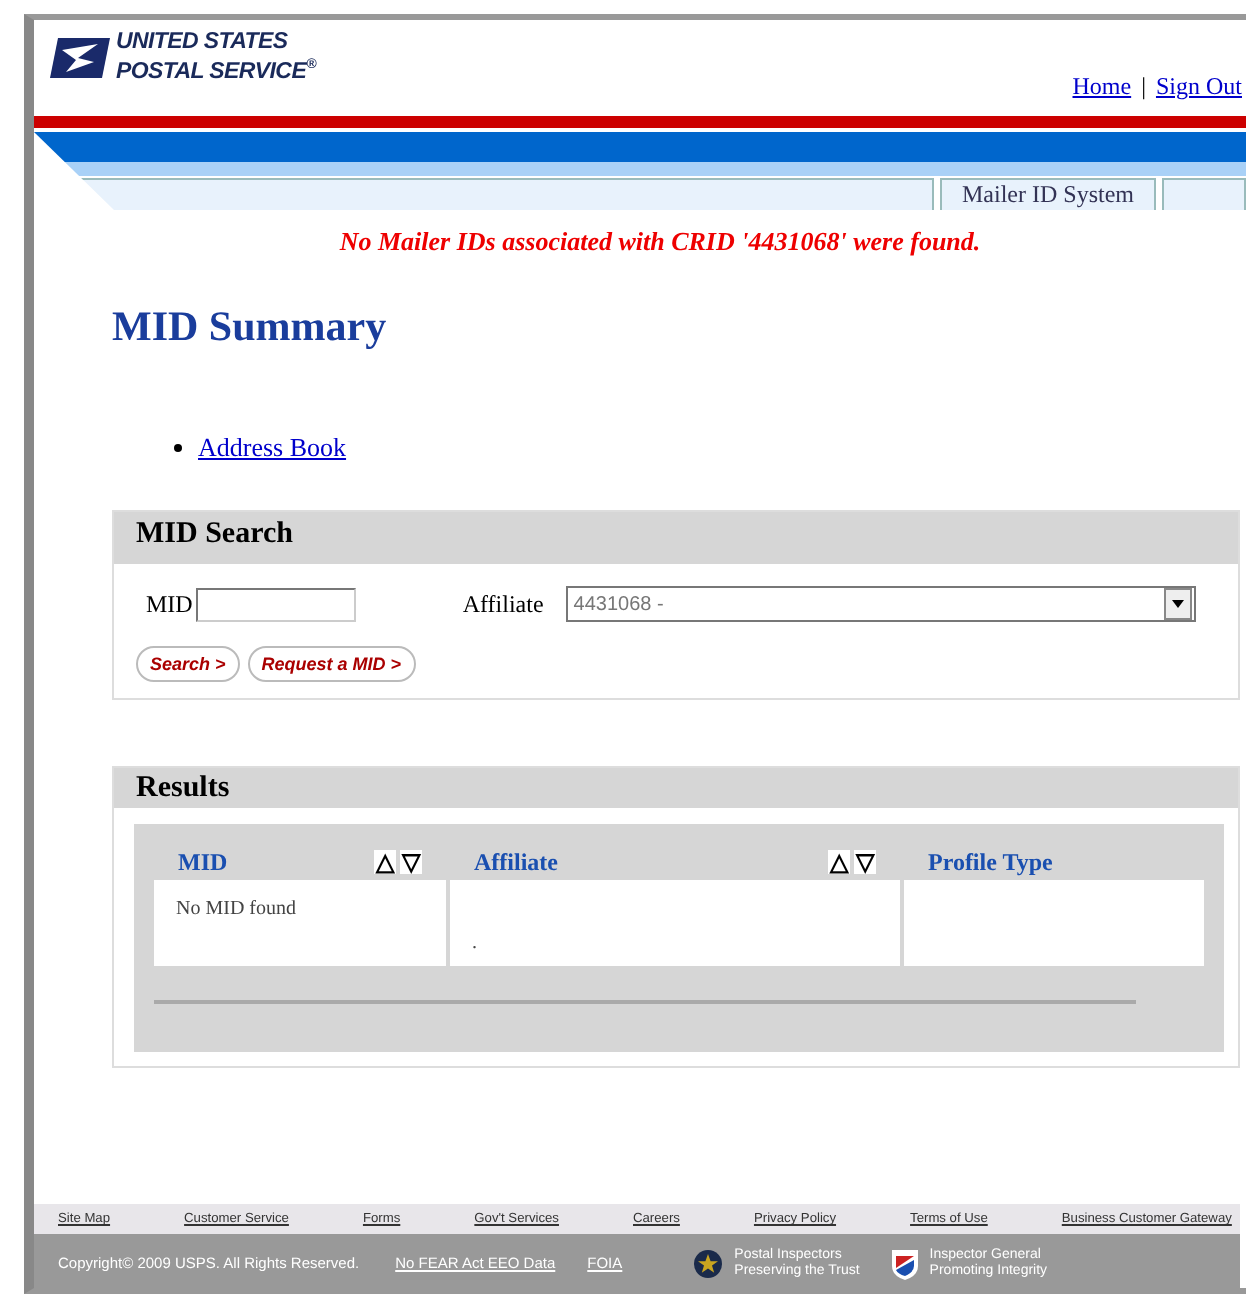  What do you see at coordinates (236, 909) in the screenshot?
I see `cell-text: No MID found` at bounding box center [236, 909].